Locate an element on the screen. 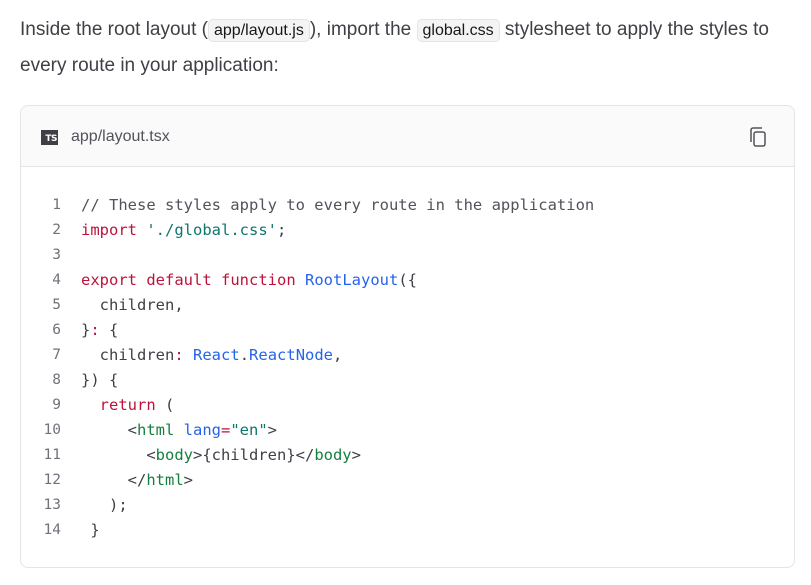 This screenshot has height=585, width=811. copy-button is located at coordinates (758, 137).